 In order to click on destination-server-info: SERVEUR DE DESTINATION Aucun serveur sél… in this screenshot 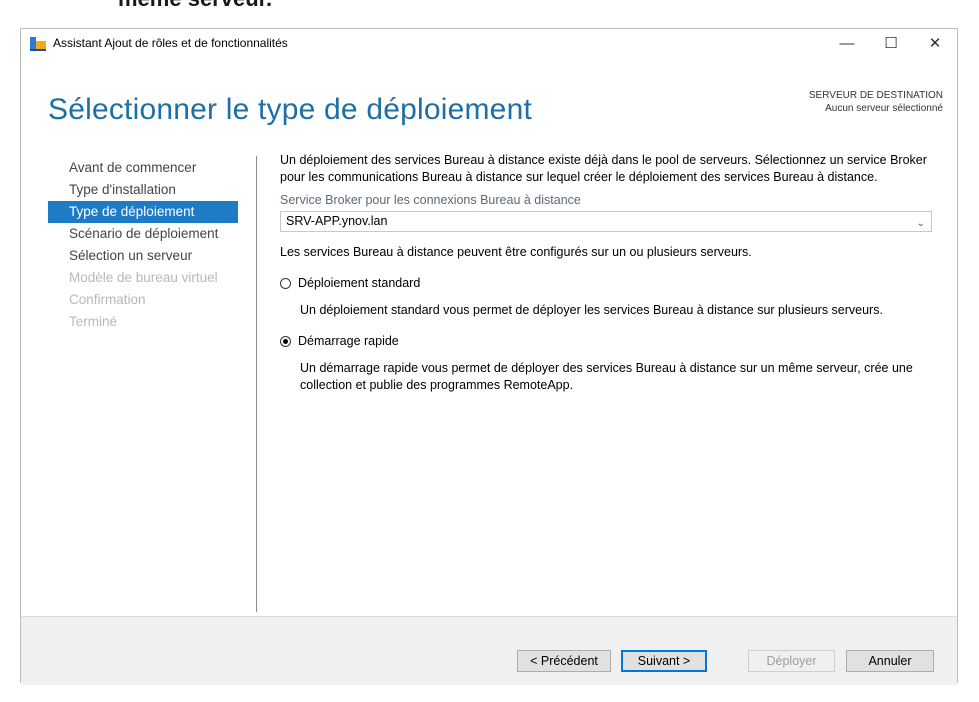, I will do `click(876, 102)`.